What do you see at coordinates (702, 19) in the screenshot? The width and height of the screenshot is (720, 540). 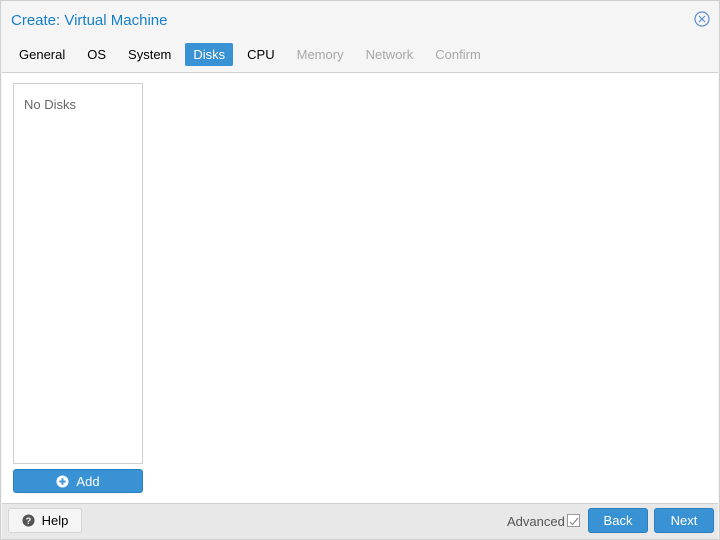 I see `close-icon` at bounding box center [702, 19].